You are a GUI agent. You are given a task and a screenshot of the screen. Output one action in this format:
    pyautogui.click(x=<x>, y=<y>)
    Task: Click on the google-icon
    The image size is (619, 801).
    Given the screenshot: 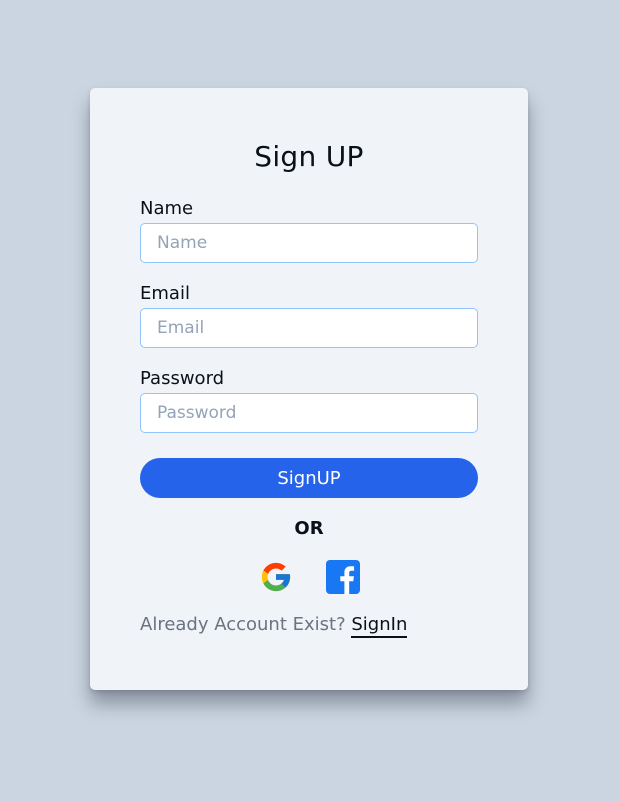 What is the action you would take?
    pyautogui.click(x=276, y=577)
    